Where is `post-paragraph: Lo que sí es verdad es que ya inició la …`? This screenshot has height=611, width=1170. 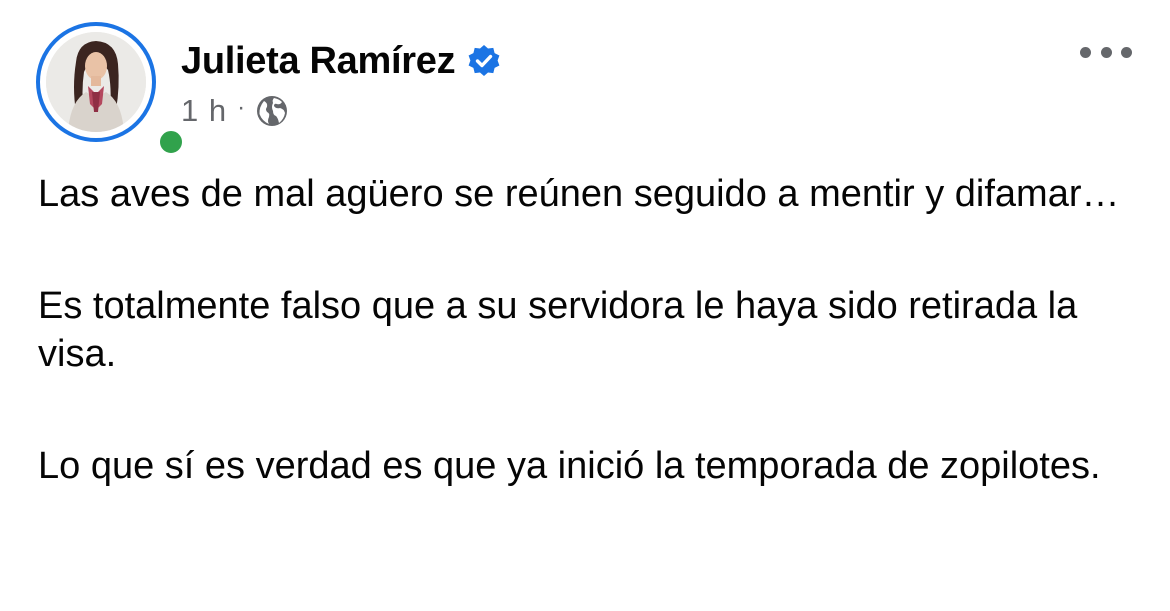 post-paragraph: Lo que sí es verdad es que ya inició la … is located at coordinates (569, 466).